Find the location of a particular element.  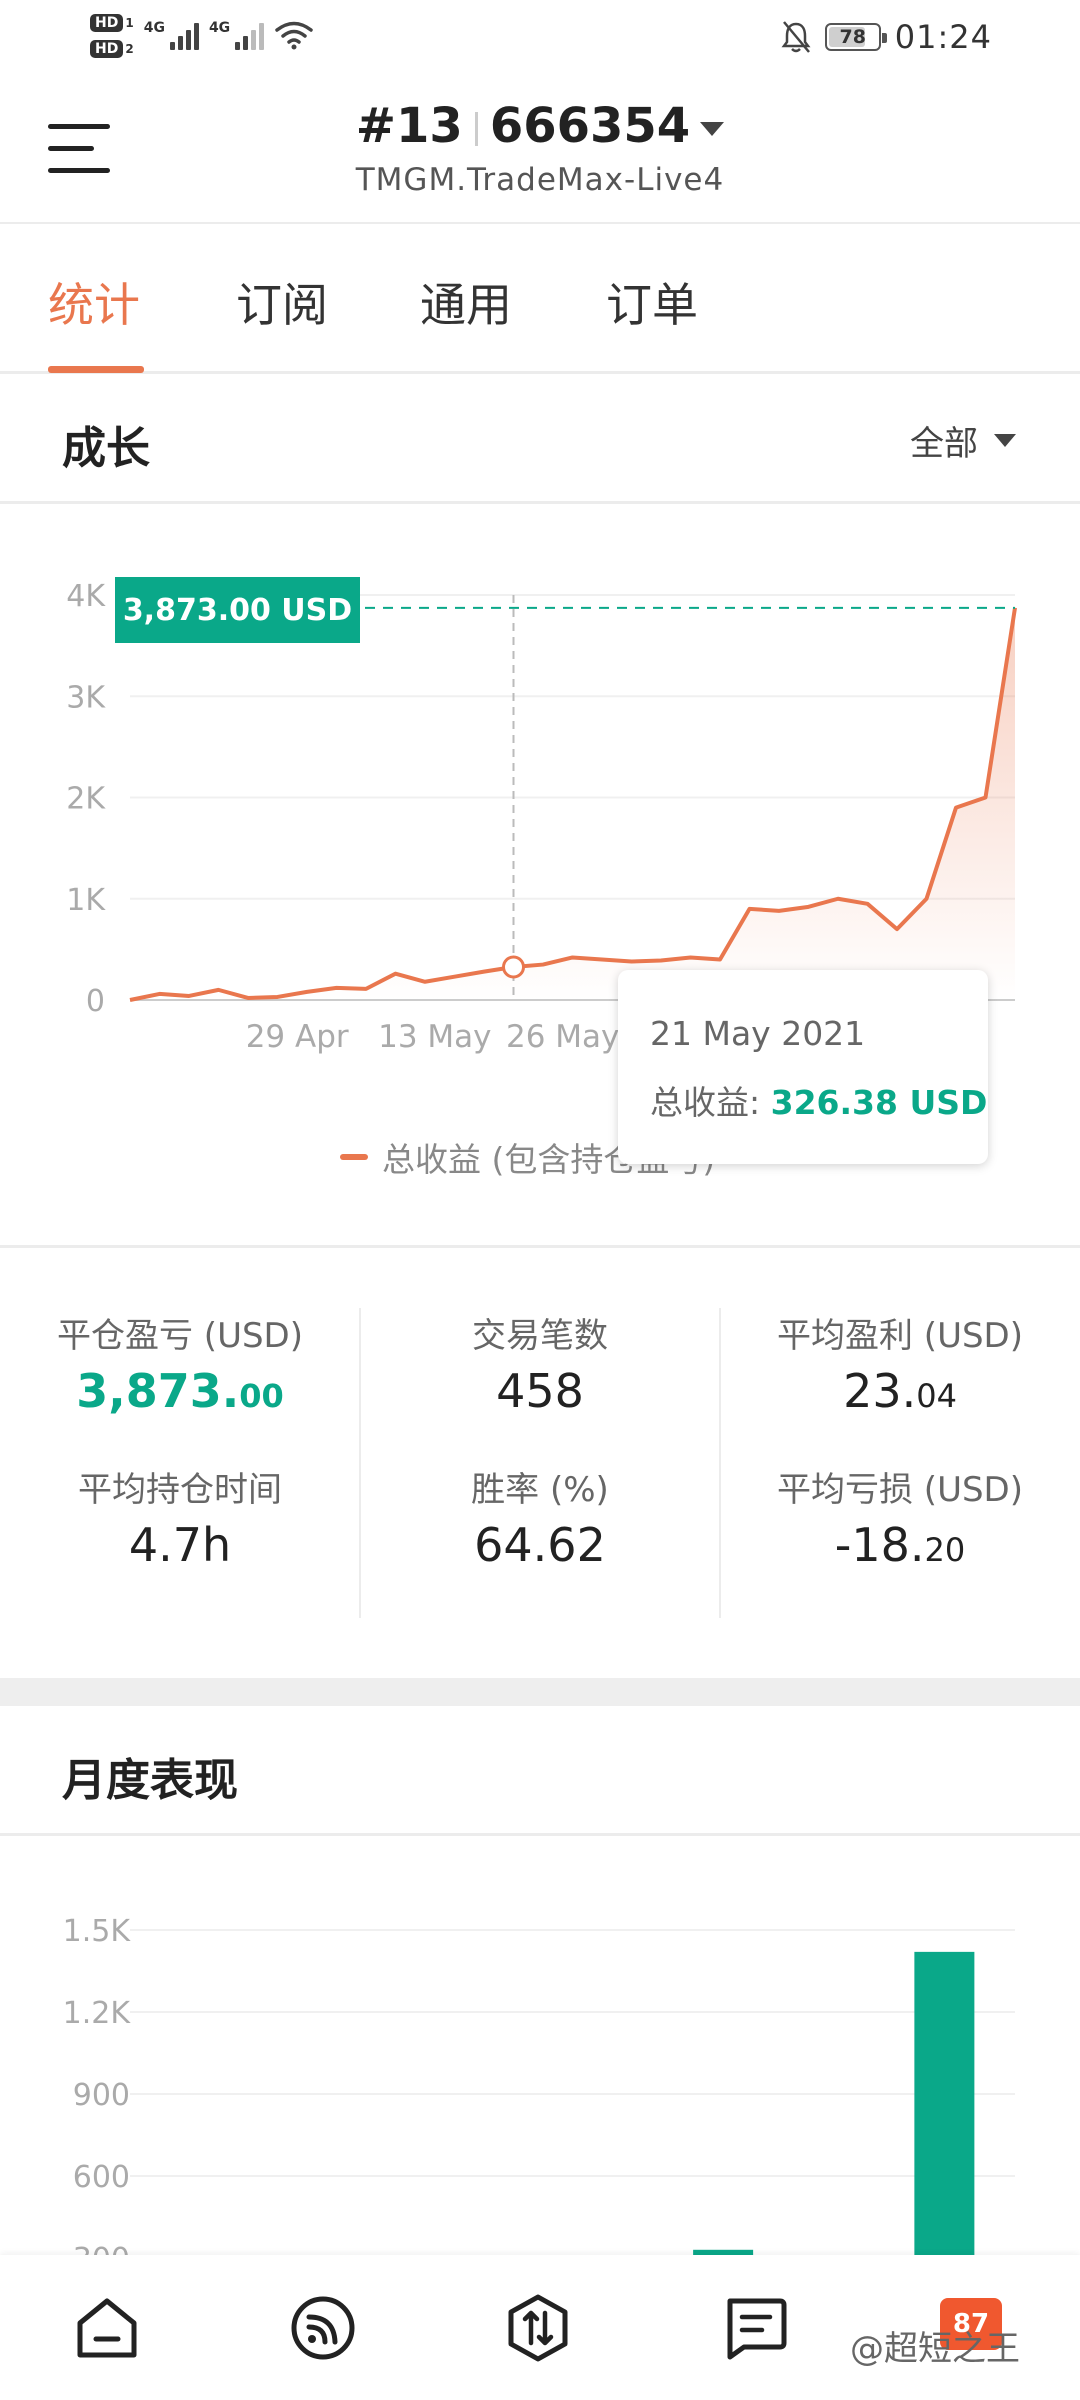

battery-level: 78 is located at coordinates (852, 37).